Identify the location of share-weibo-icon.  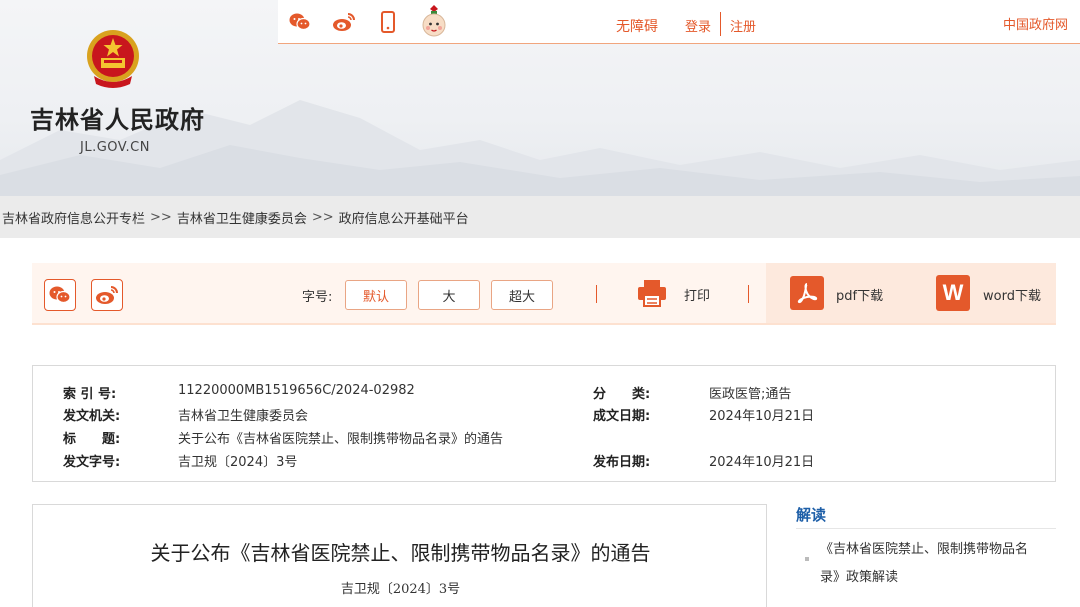
(107, 295).